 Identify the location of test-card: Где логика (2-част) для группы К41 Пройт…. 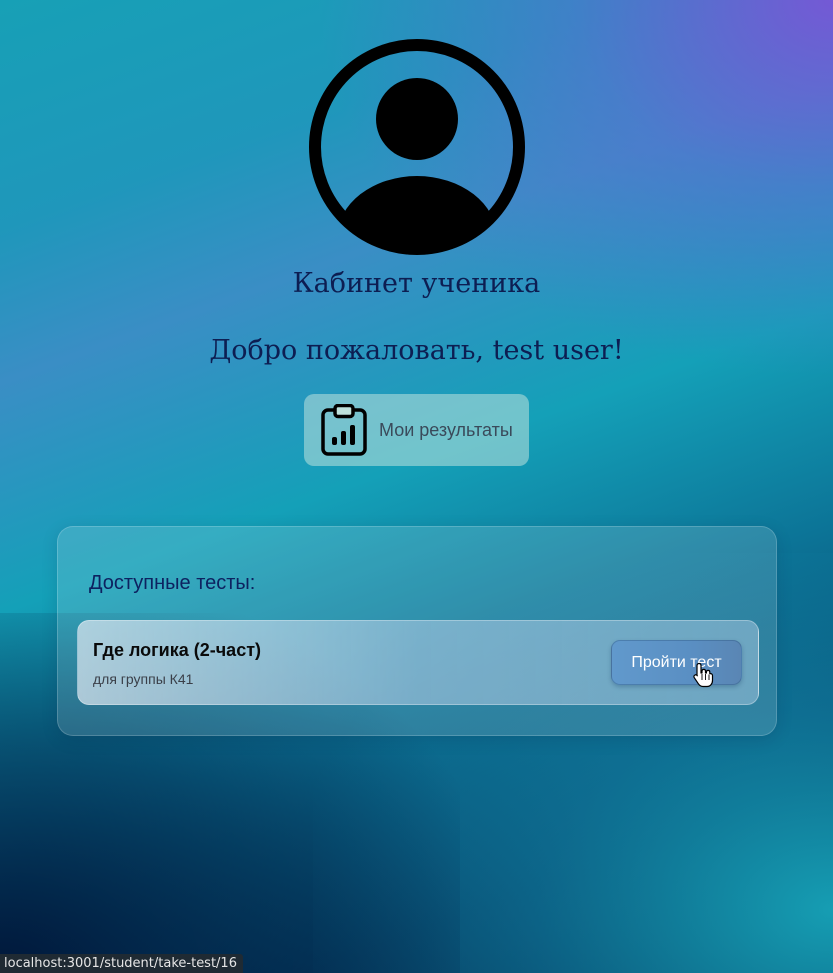
(418, 662).